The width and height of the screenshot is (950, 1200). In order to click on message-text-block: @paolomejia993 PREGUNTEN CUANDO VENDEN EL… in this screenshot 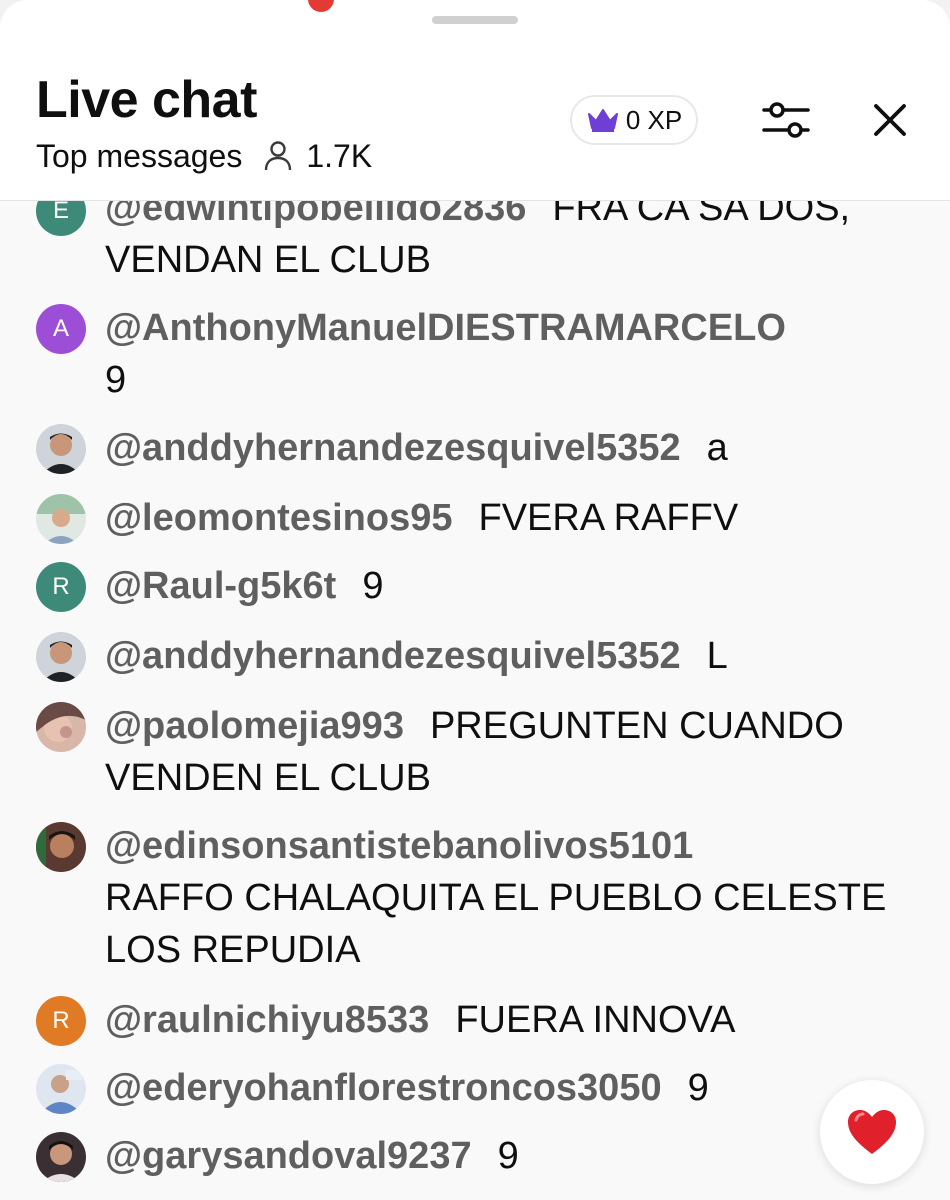, I will do `click(500, 752)`.